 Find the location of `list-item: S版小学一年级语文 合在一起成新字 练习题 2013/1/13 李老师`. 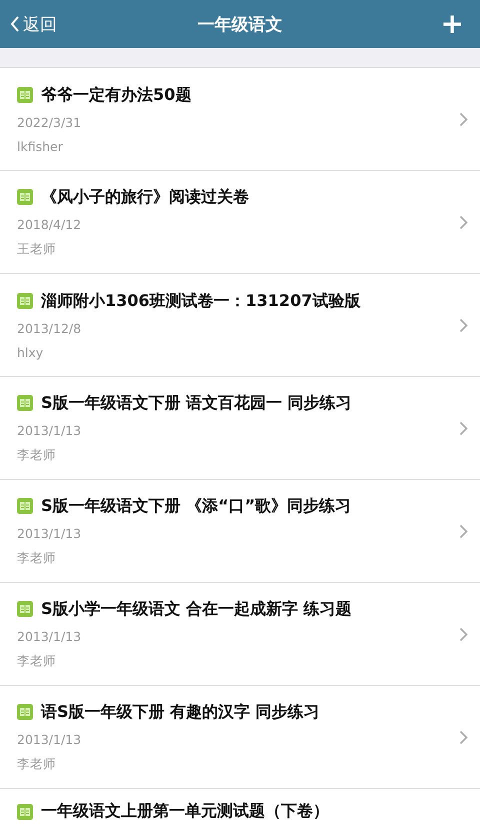

list-item: S版小学一年级语文 合在一起成新字 练习题 2013/1/13 李老师 is located at coordinates (240, 634).